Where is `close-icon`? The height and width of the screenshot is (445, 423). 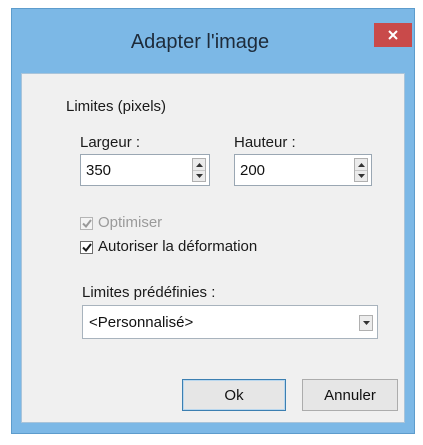
close-icon is located at coordinates (393, 35).